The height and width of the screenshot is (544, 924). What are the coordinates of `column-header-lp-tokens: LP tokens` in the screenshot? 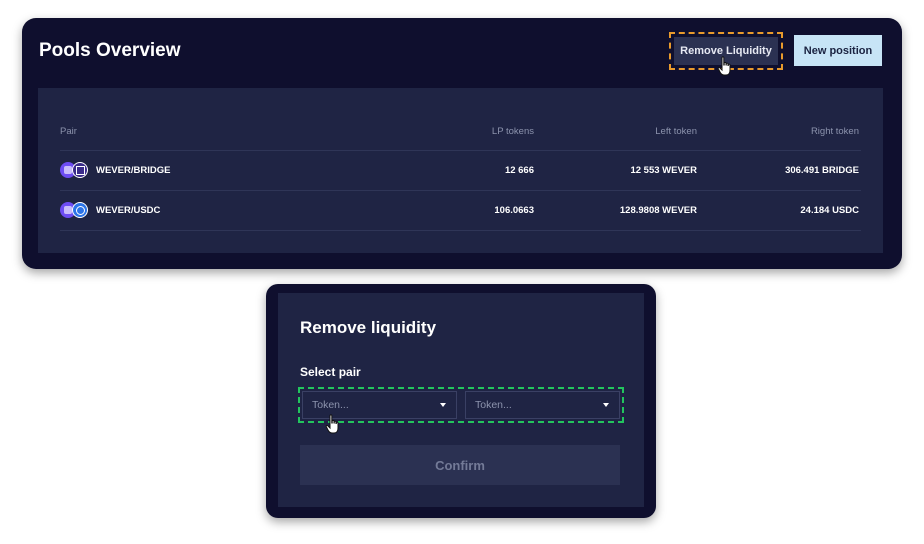 It's located at (484, 131).